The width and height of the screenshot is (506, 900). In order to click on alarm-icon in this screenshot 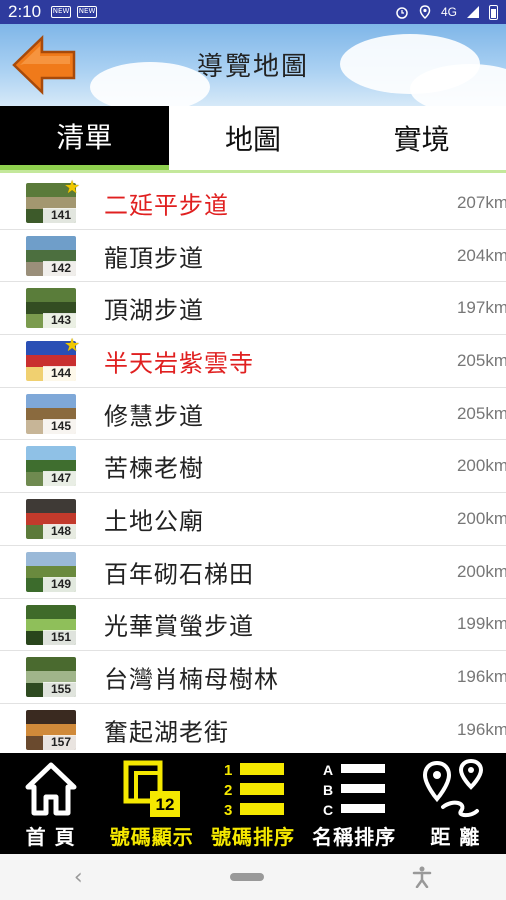, I will do `click(402, 13)`.